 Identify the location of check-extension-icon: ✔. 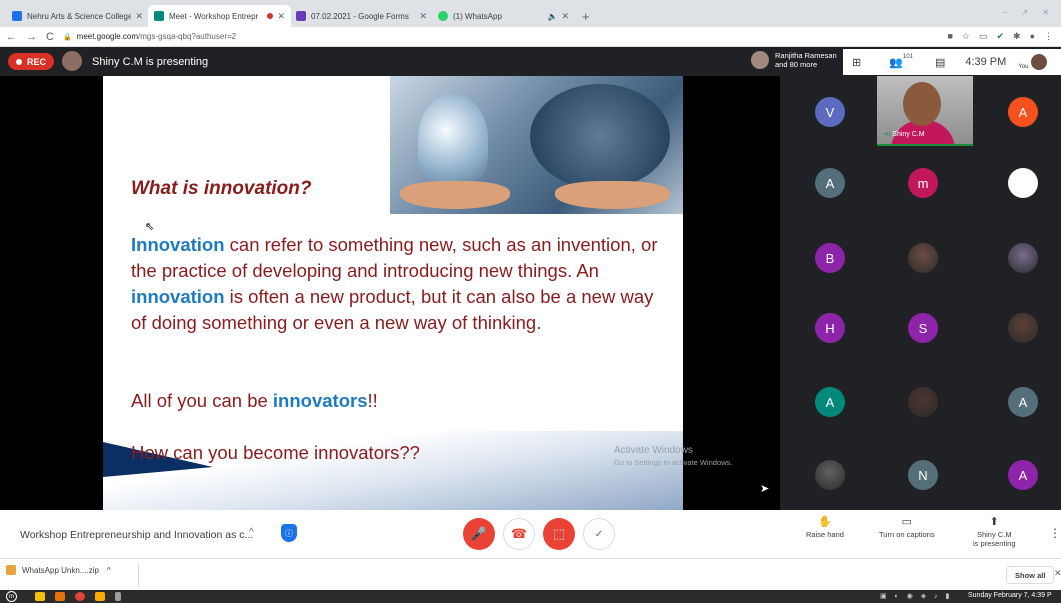
(1000, 36).